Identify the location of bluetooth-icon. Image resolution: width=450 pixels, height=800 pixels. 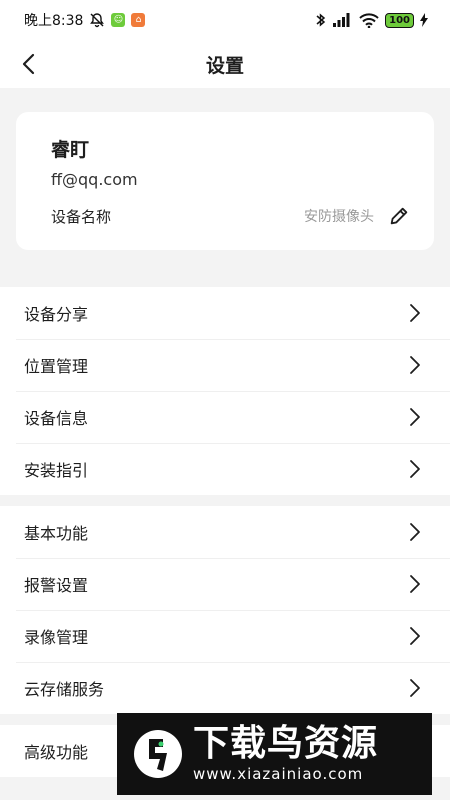
(321, 20).